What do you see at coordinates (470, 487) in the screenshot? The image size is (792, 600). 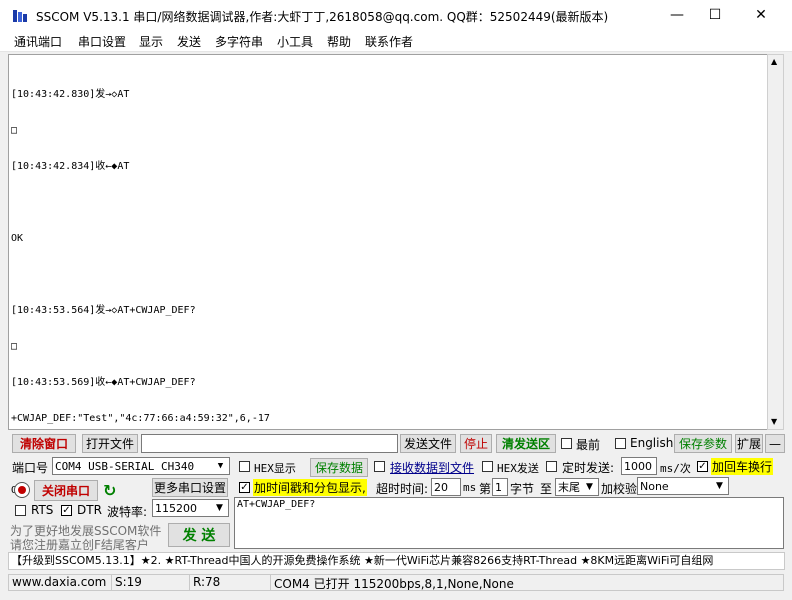 I see `timeout-unit: ms` at bounding box center [470, 487].